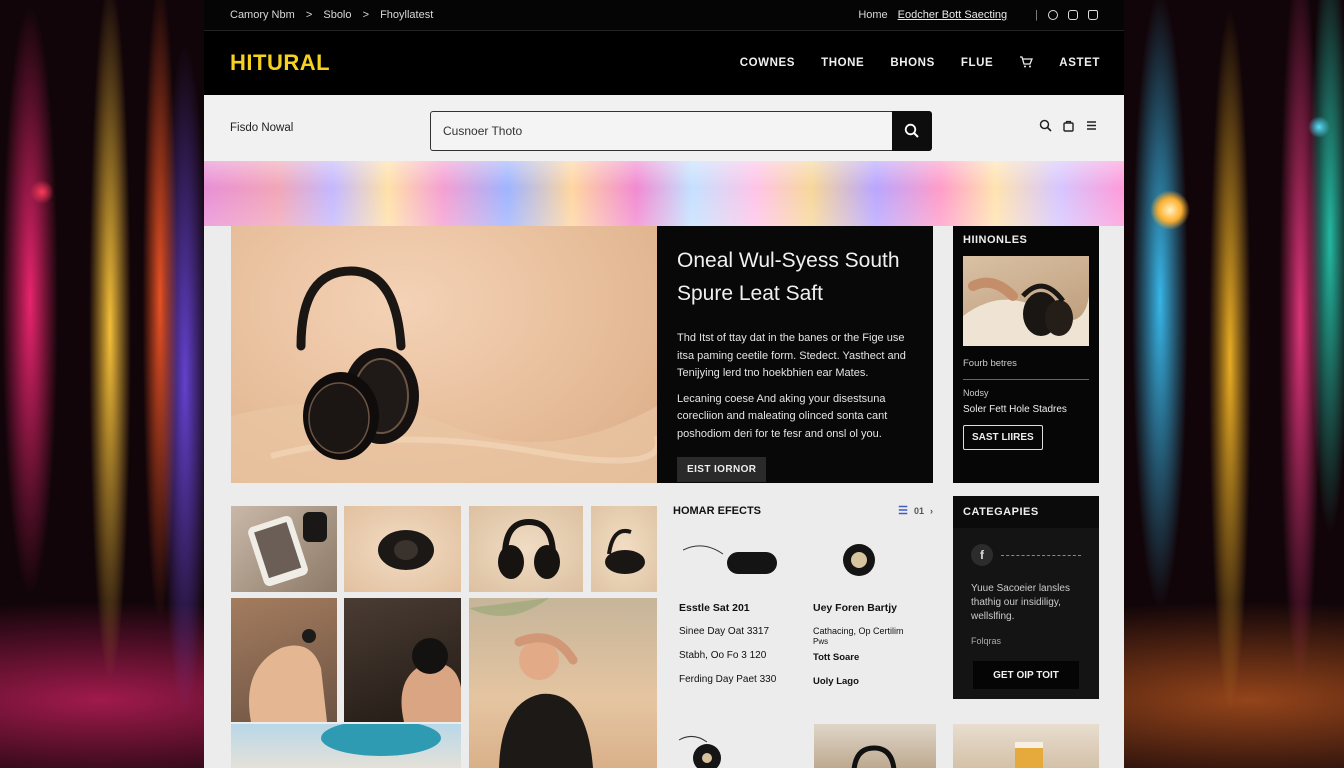 Image resolution: width=1344 pixels, height=768 pixels. What do you see at coordinates (661, 131) in the screenshot?
I see `search-input` at bounding box center [661, 131].